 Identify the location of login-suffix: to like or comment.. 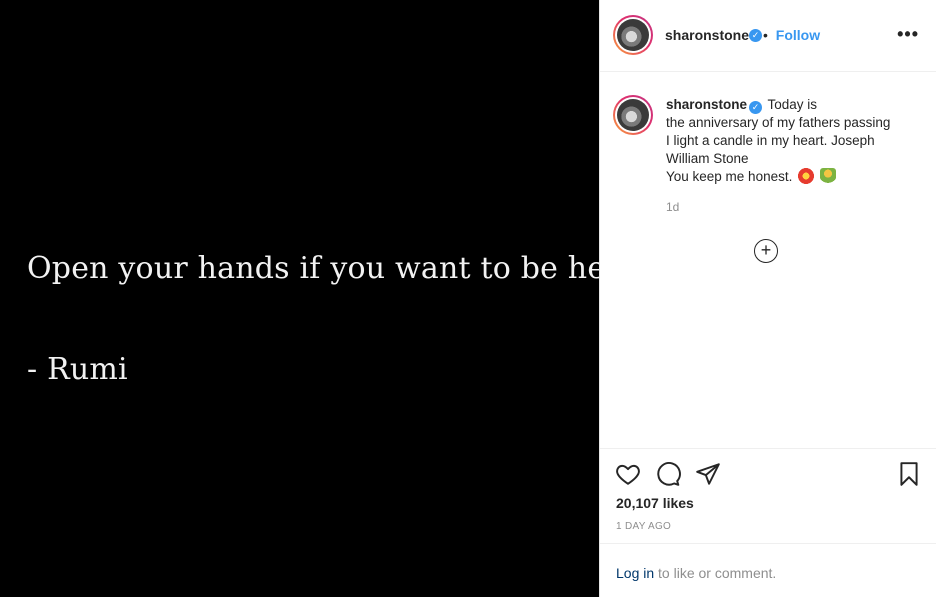
(715, 573).